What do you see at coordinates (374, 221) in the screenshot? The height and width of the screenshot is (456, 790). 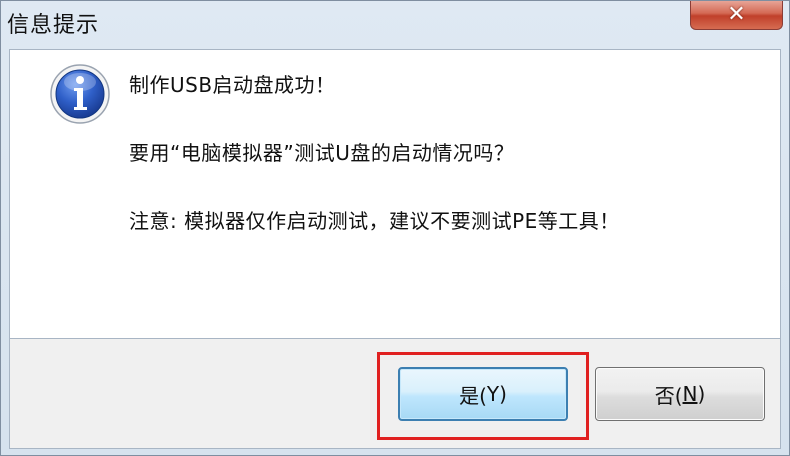 I see `message-line-3: 注意: 模拟器仅作启动测试，建议不要测试PE等工具！` at bounding box center [374, 221].